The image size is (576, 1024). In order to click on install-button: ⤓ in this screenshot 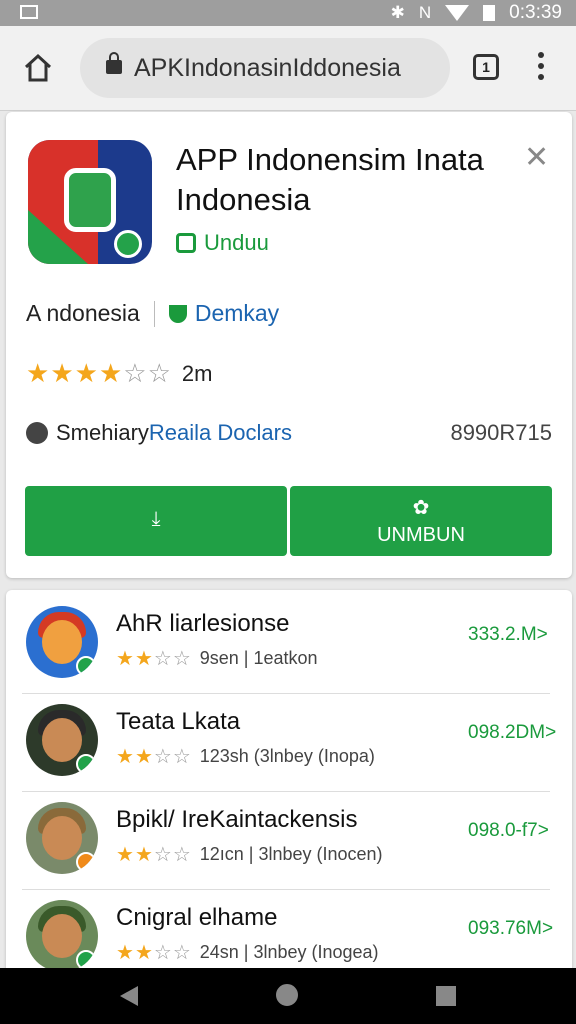, I will do `click(156, 521)`.